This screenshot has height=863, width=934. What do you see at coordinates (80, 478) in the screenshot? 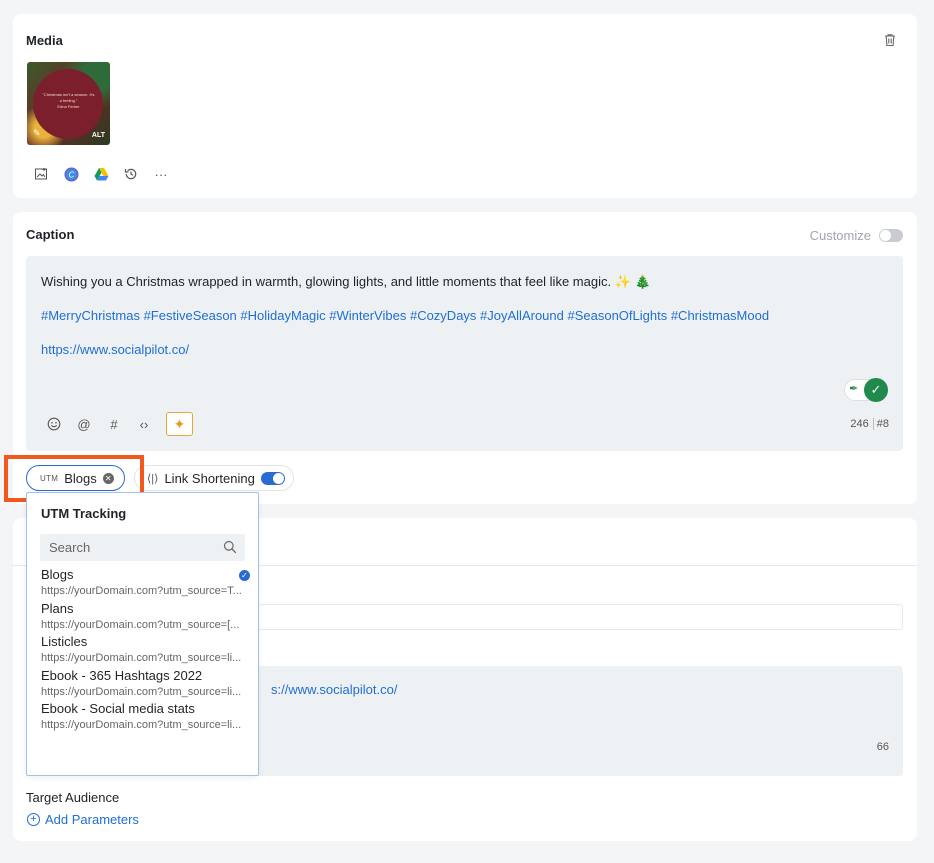
I see `utm-chip-label: Blogs` at bounding box center [80, 478].